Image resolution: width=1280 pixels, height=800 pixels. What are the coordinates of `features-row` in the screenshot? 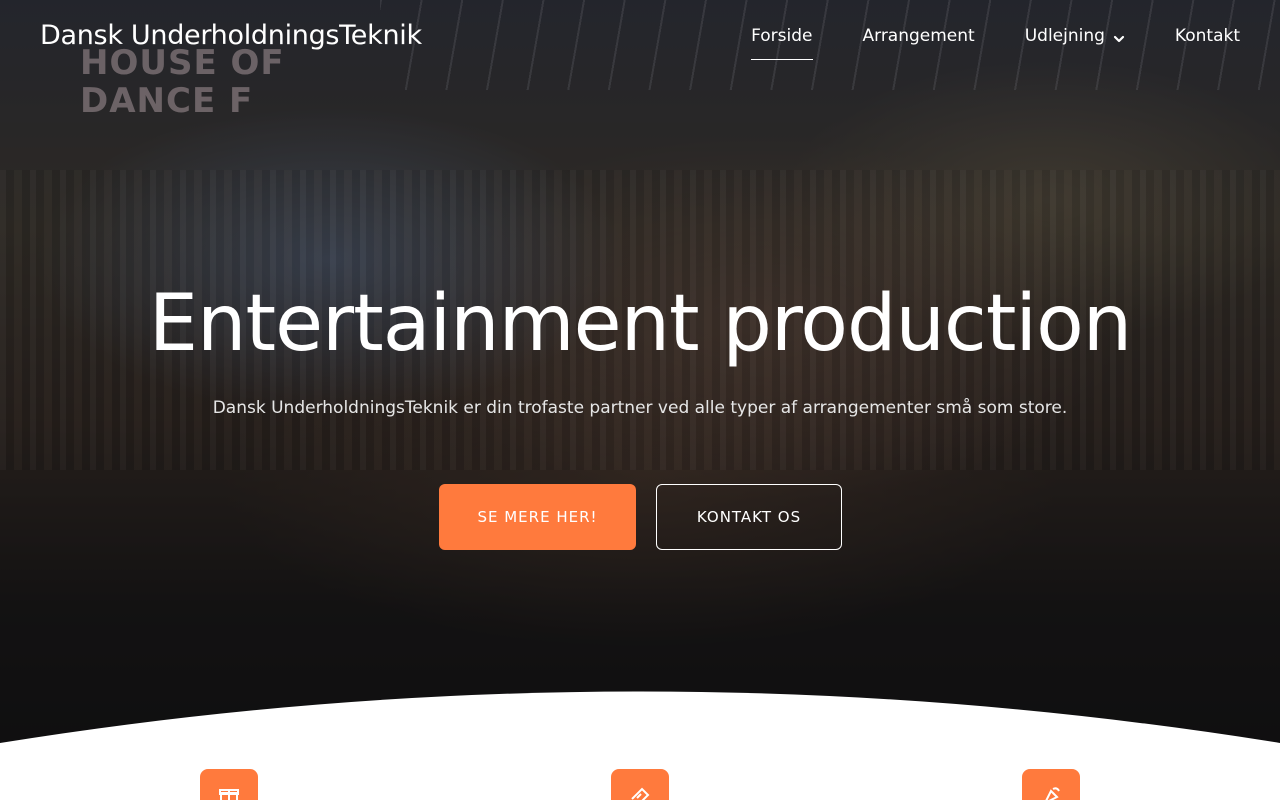 It's located at (640, 770).